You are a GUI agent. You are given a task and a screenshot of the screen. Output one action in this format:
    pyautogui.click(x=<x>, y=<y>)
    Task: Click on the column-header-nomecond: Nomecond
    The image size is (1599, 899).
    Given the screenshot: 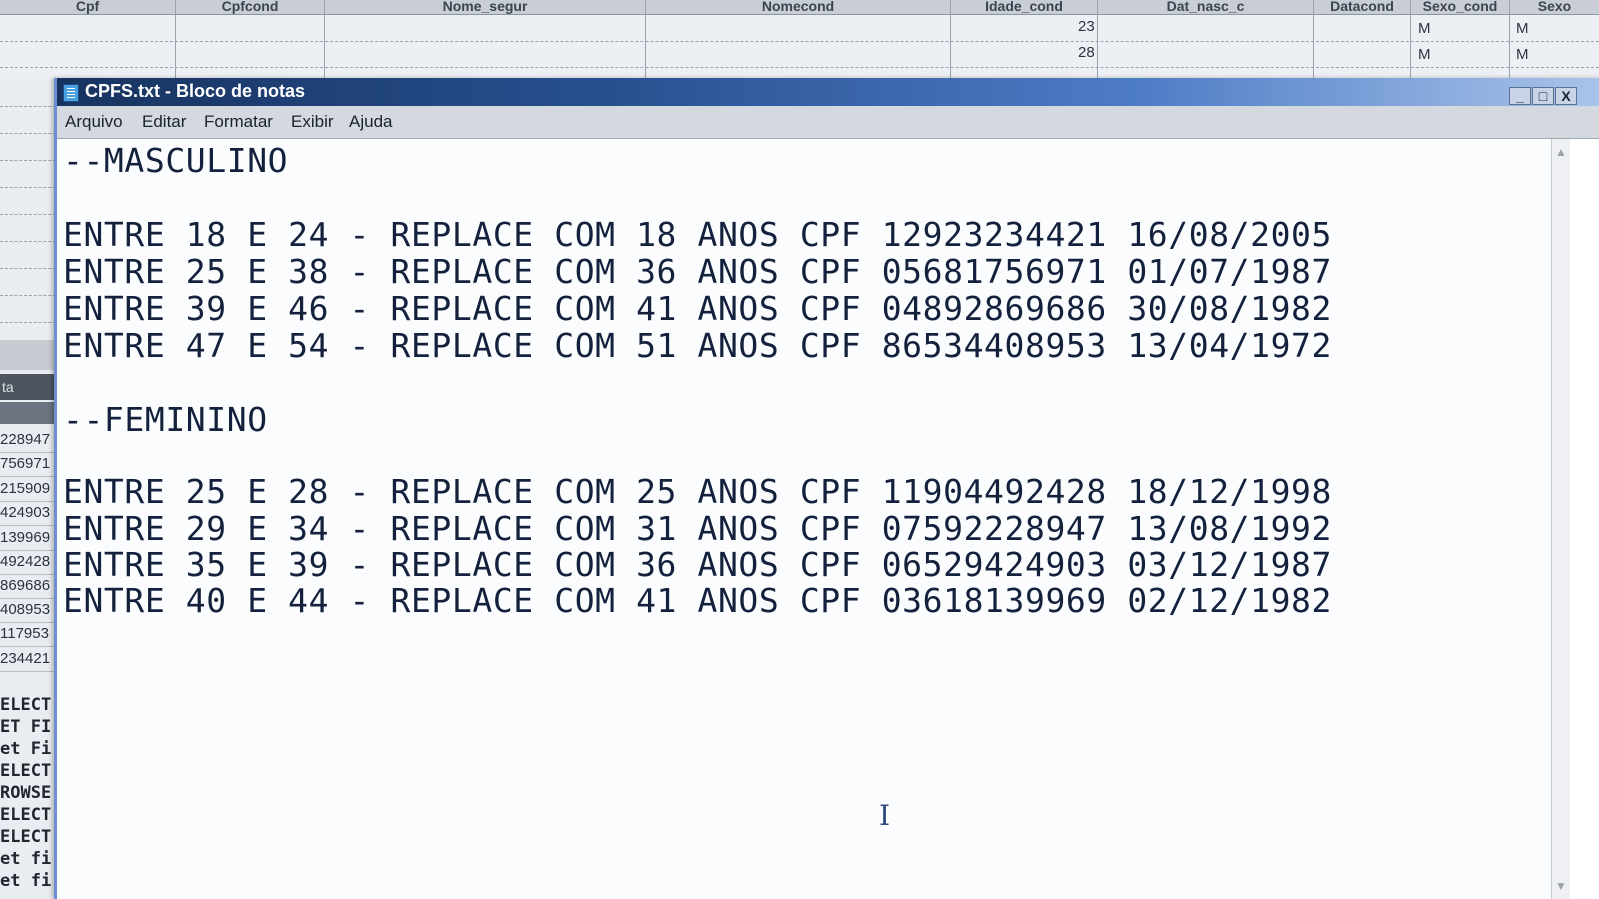 What is the action you would take?
    pyautogui.click(x=798, y=7)
    